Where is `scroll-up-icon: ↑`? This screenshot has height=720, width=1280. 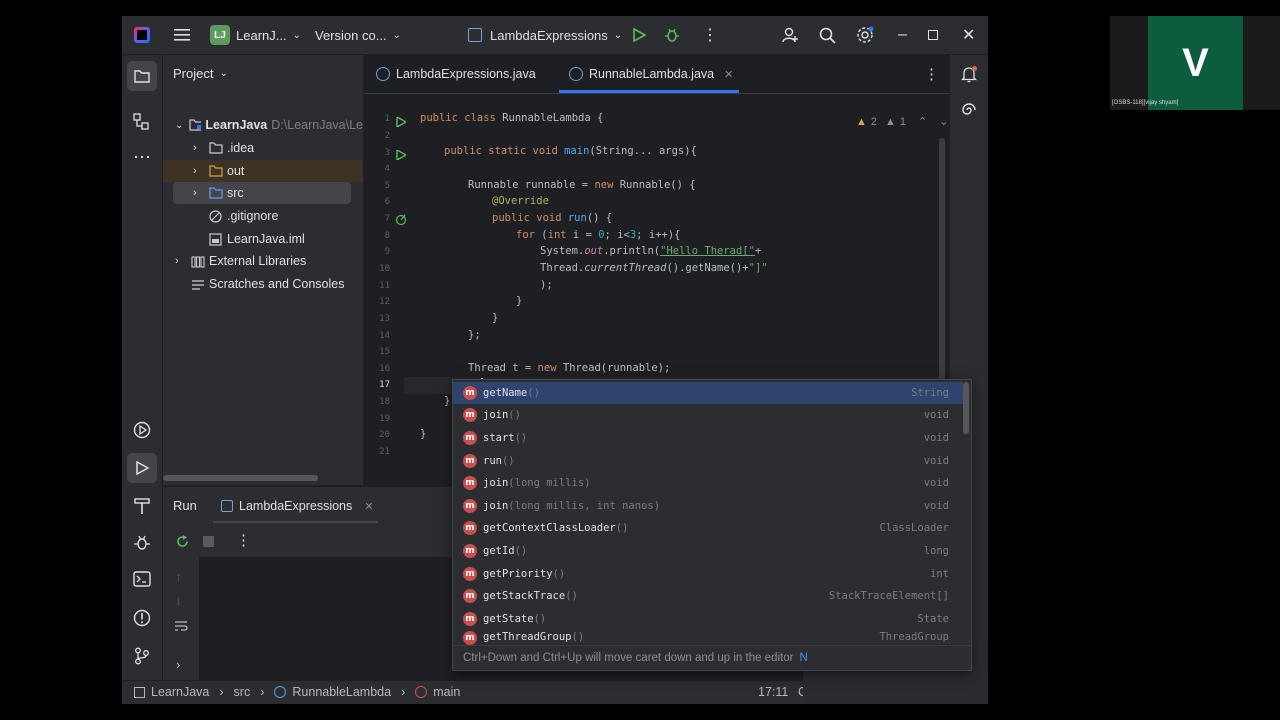 scroll-up-icon: ↑ is located at coordinates (178, 576).